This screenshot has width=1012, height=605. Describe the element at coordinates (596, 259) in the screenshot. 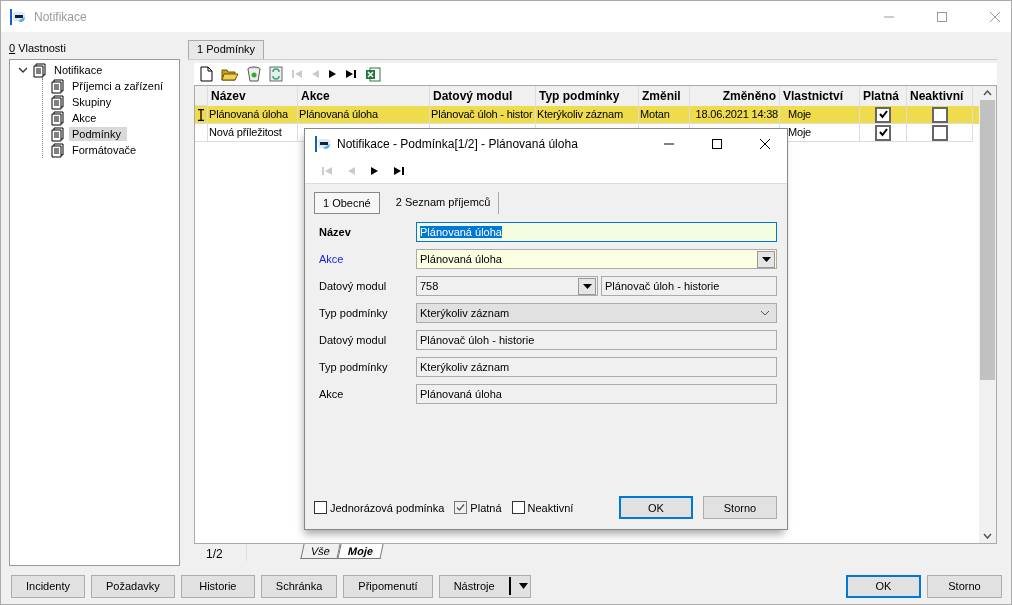

I see `action-dropdown: Plánovaná úloha` at that location.